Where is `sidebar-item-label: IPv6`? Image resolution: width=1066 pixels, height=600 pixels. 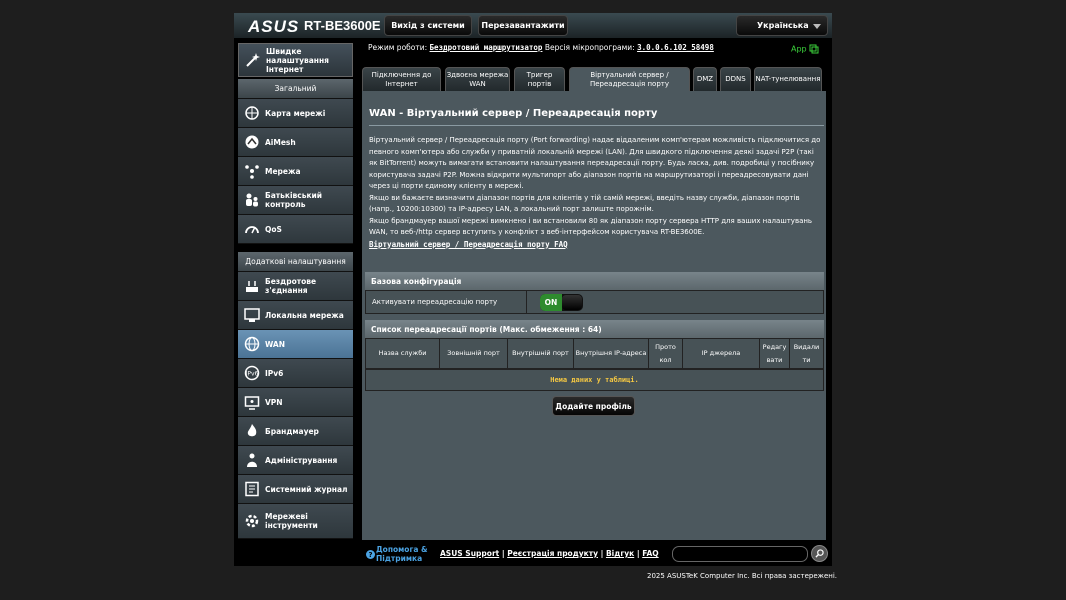
sidebar-item-label: IPv6 is located at coordinates (274, 373).